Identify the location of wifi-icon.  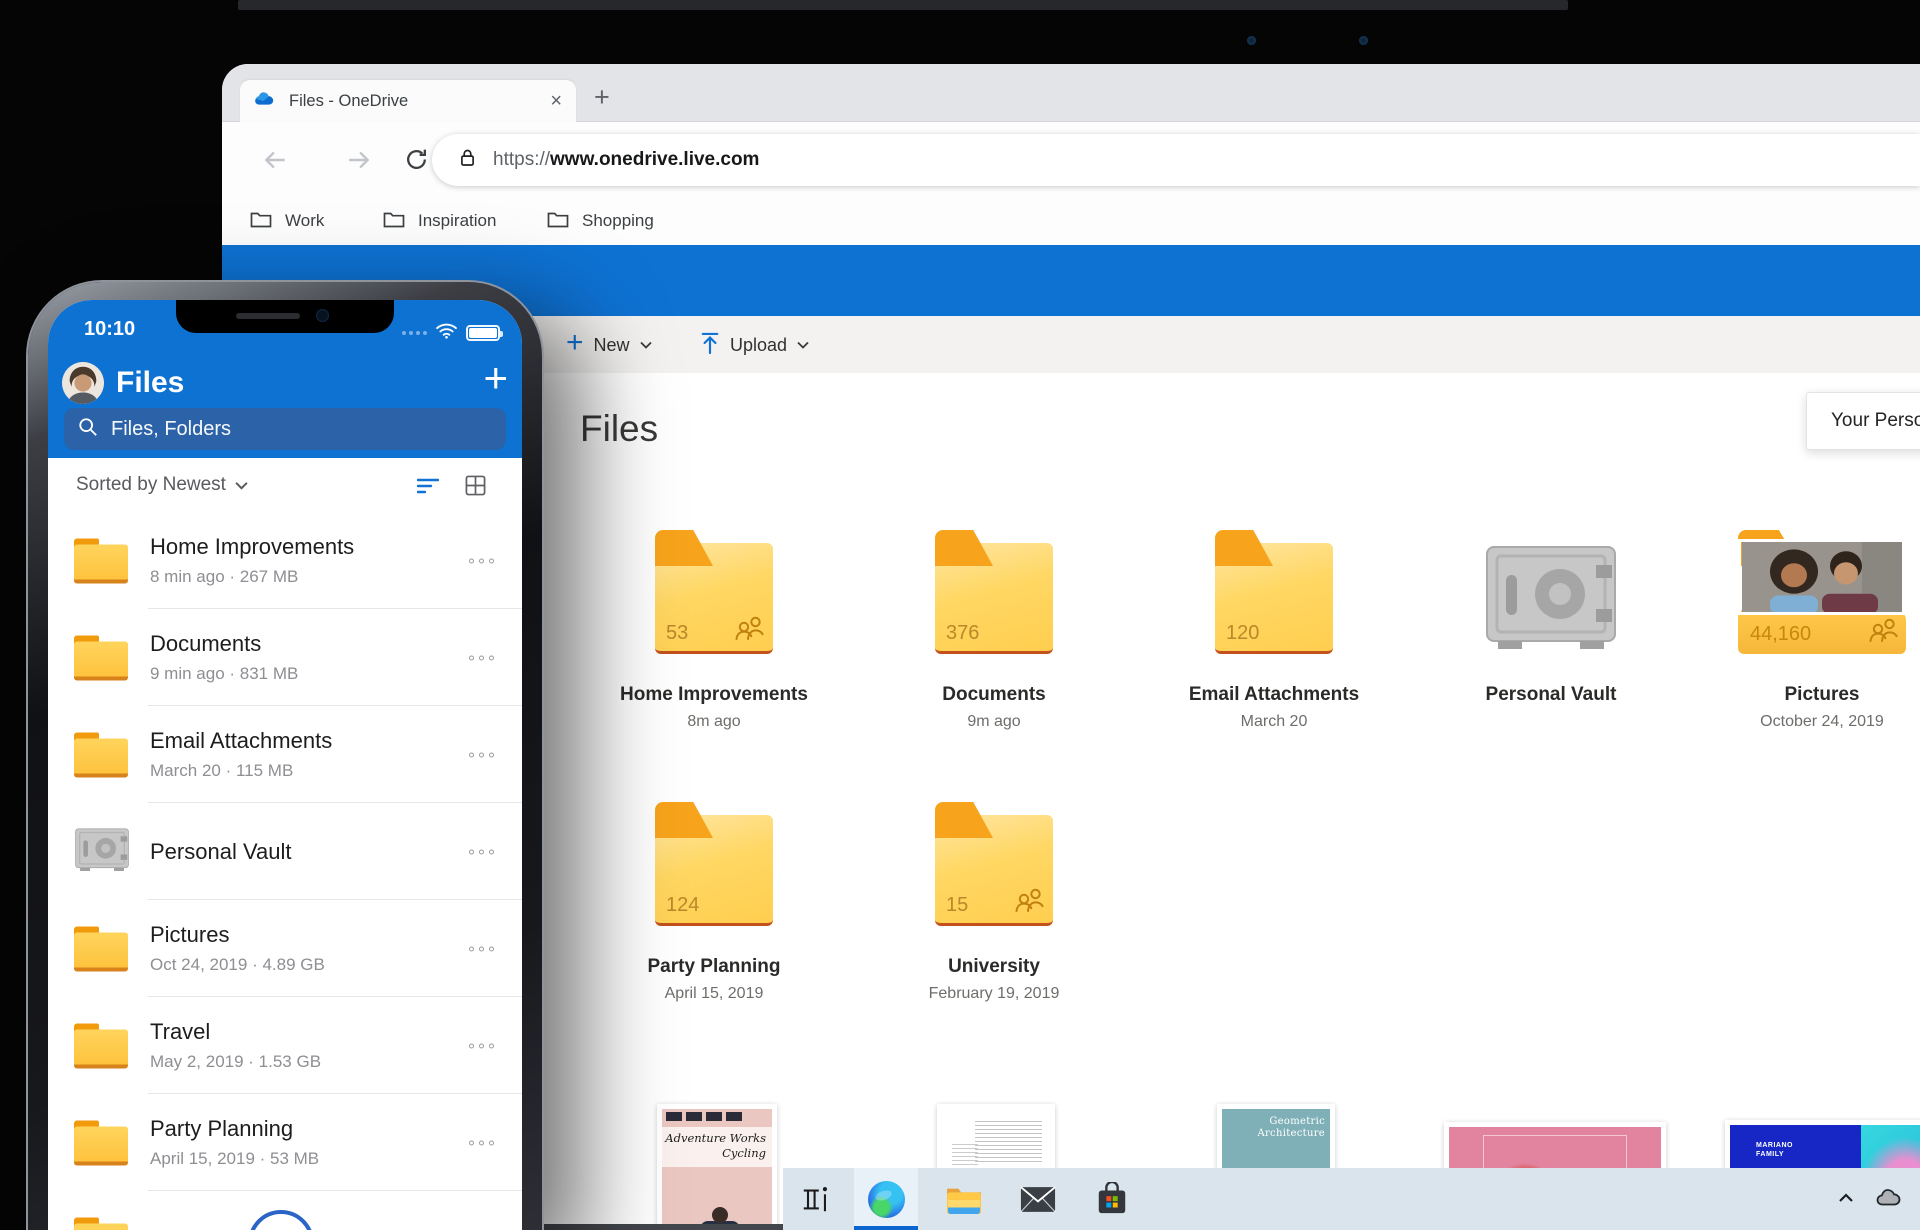
(446, 333).